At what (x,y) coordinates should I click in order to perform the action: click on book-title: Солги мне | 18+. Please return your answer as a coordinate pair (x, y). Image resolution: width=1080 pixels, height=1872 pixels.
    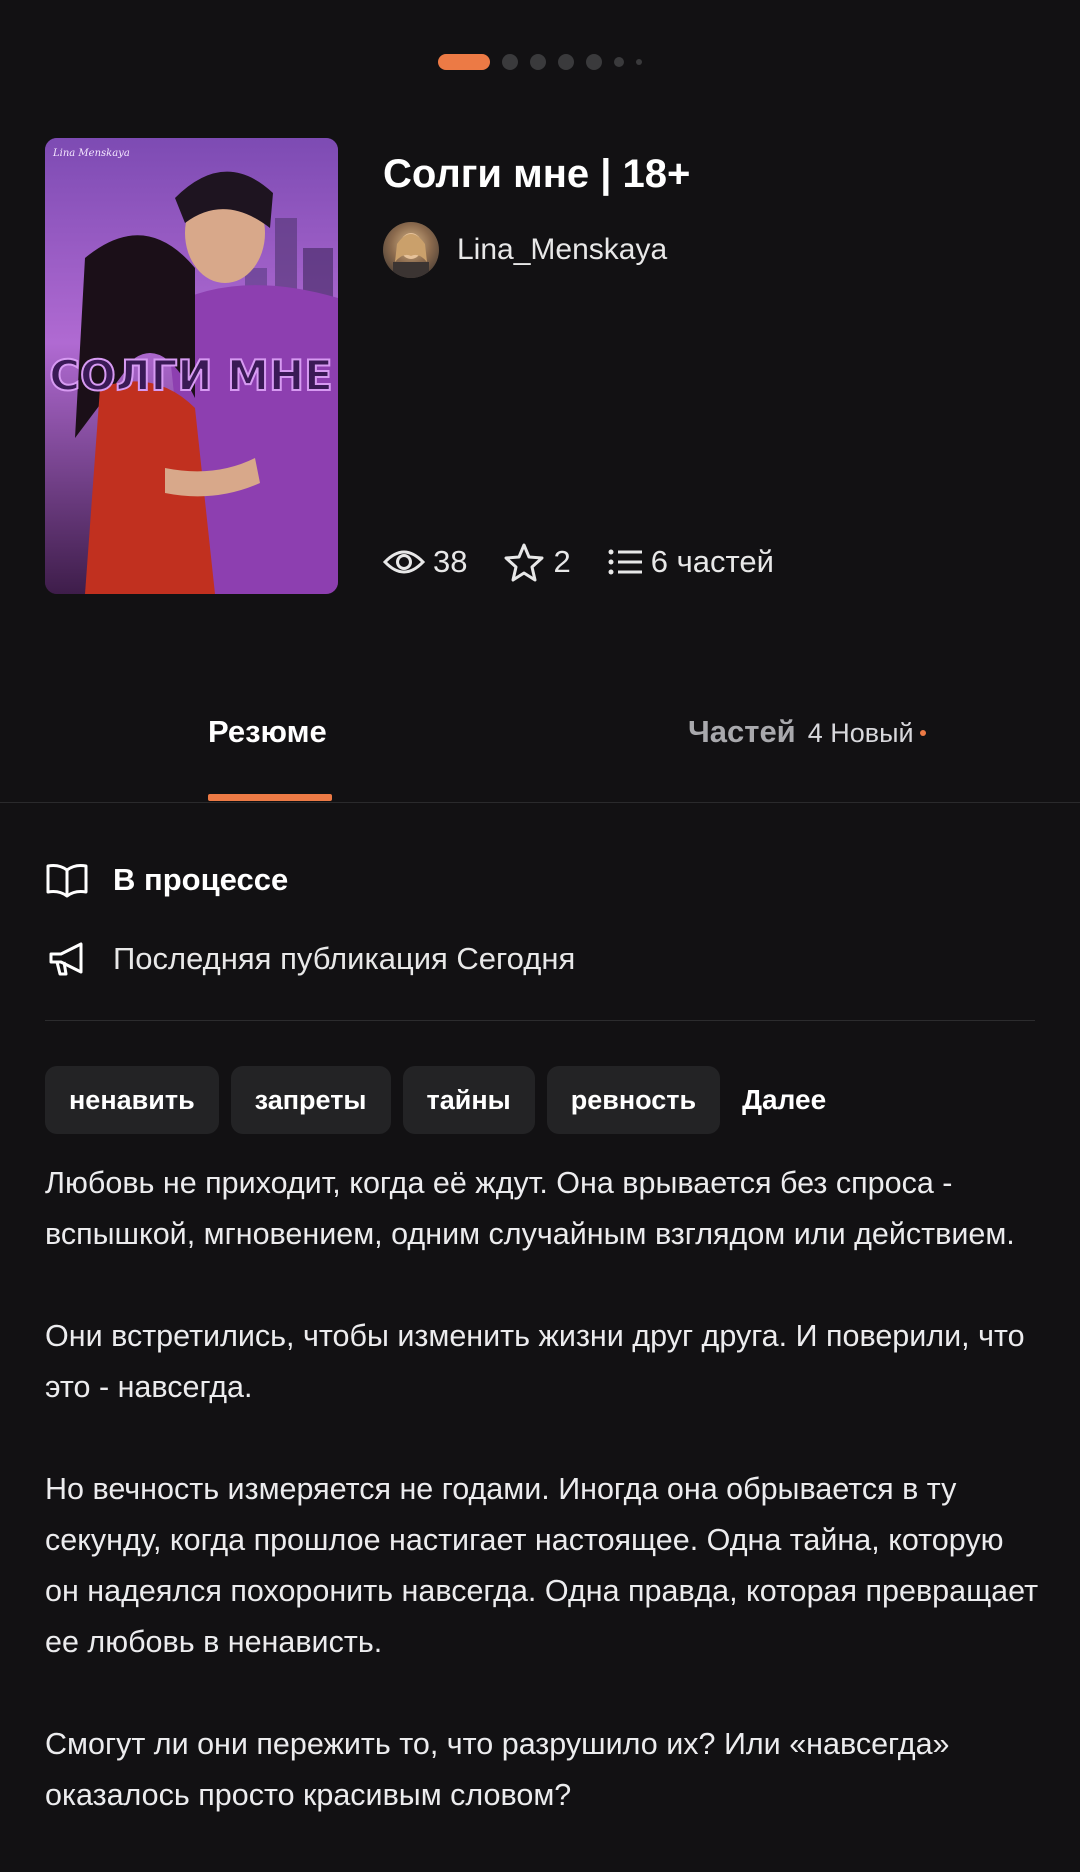
    Looking at the image, I should click on (537, 174).